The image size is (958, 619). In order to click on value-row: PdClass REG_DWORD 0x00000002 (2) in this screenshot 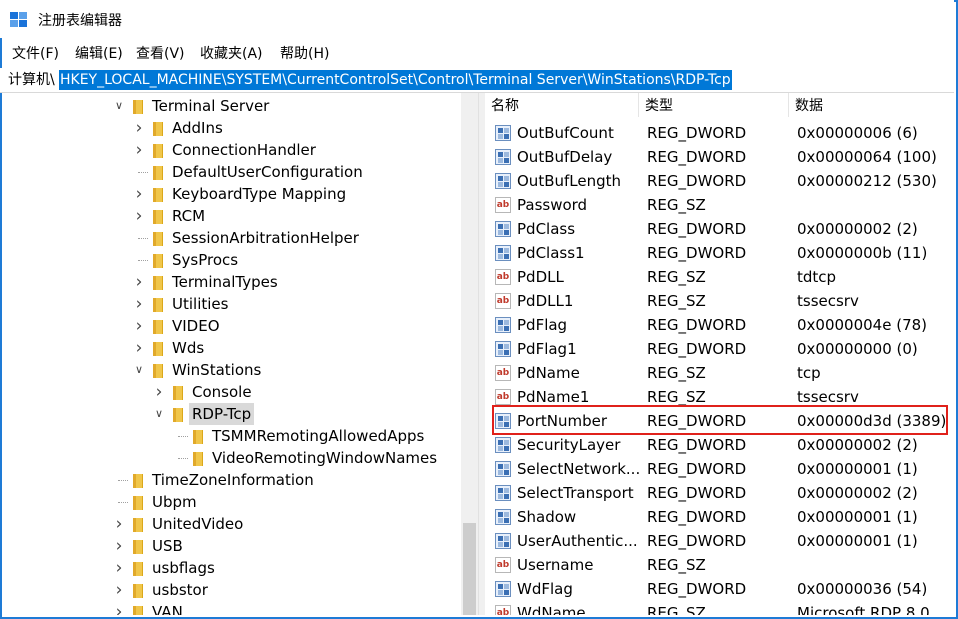, I will do `click(719, 229)`.